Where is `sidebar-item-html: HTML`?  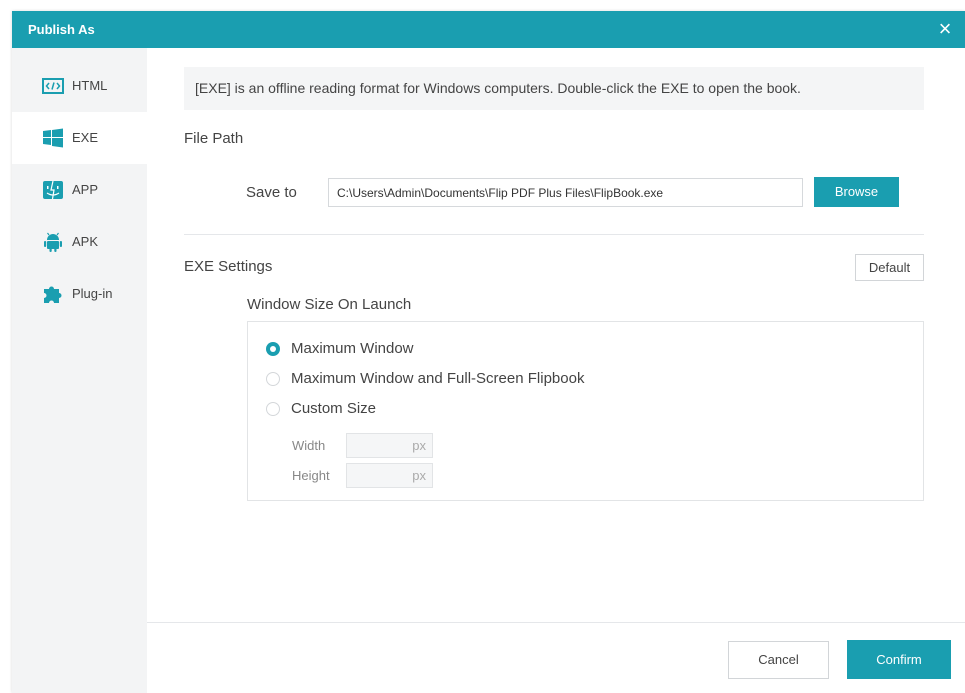 sidebar-item-html: HTML is located at coordinates (79, 86).